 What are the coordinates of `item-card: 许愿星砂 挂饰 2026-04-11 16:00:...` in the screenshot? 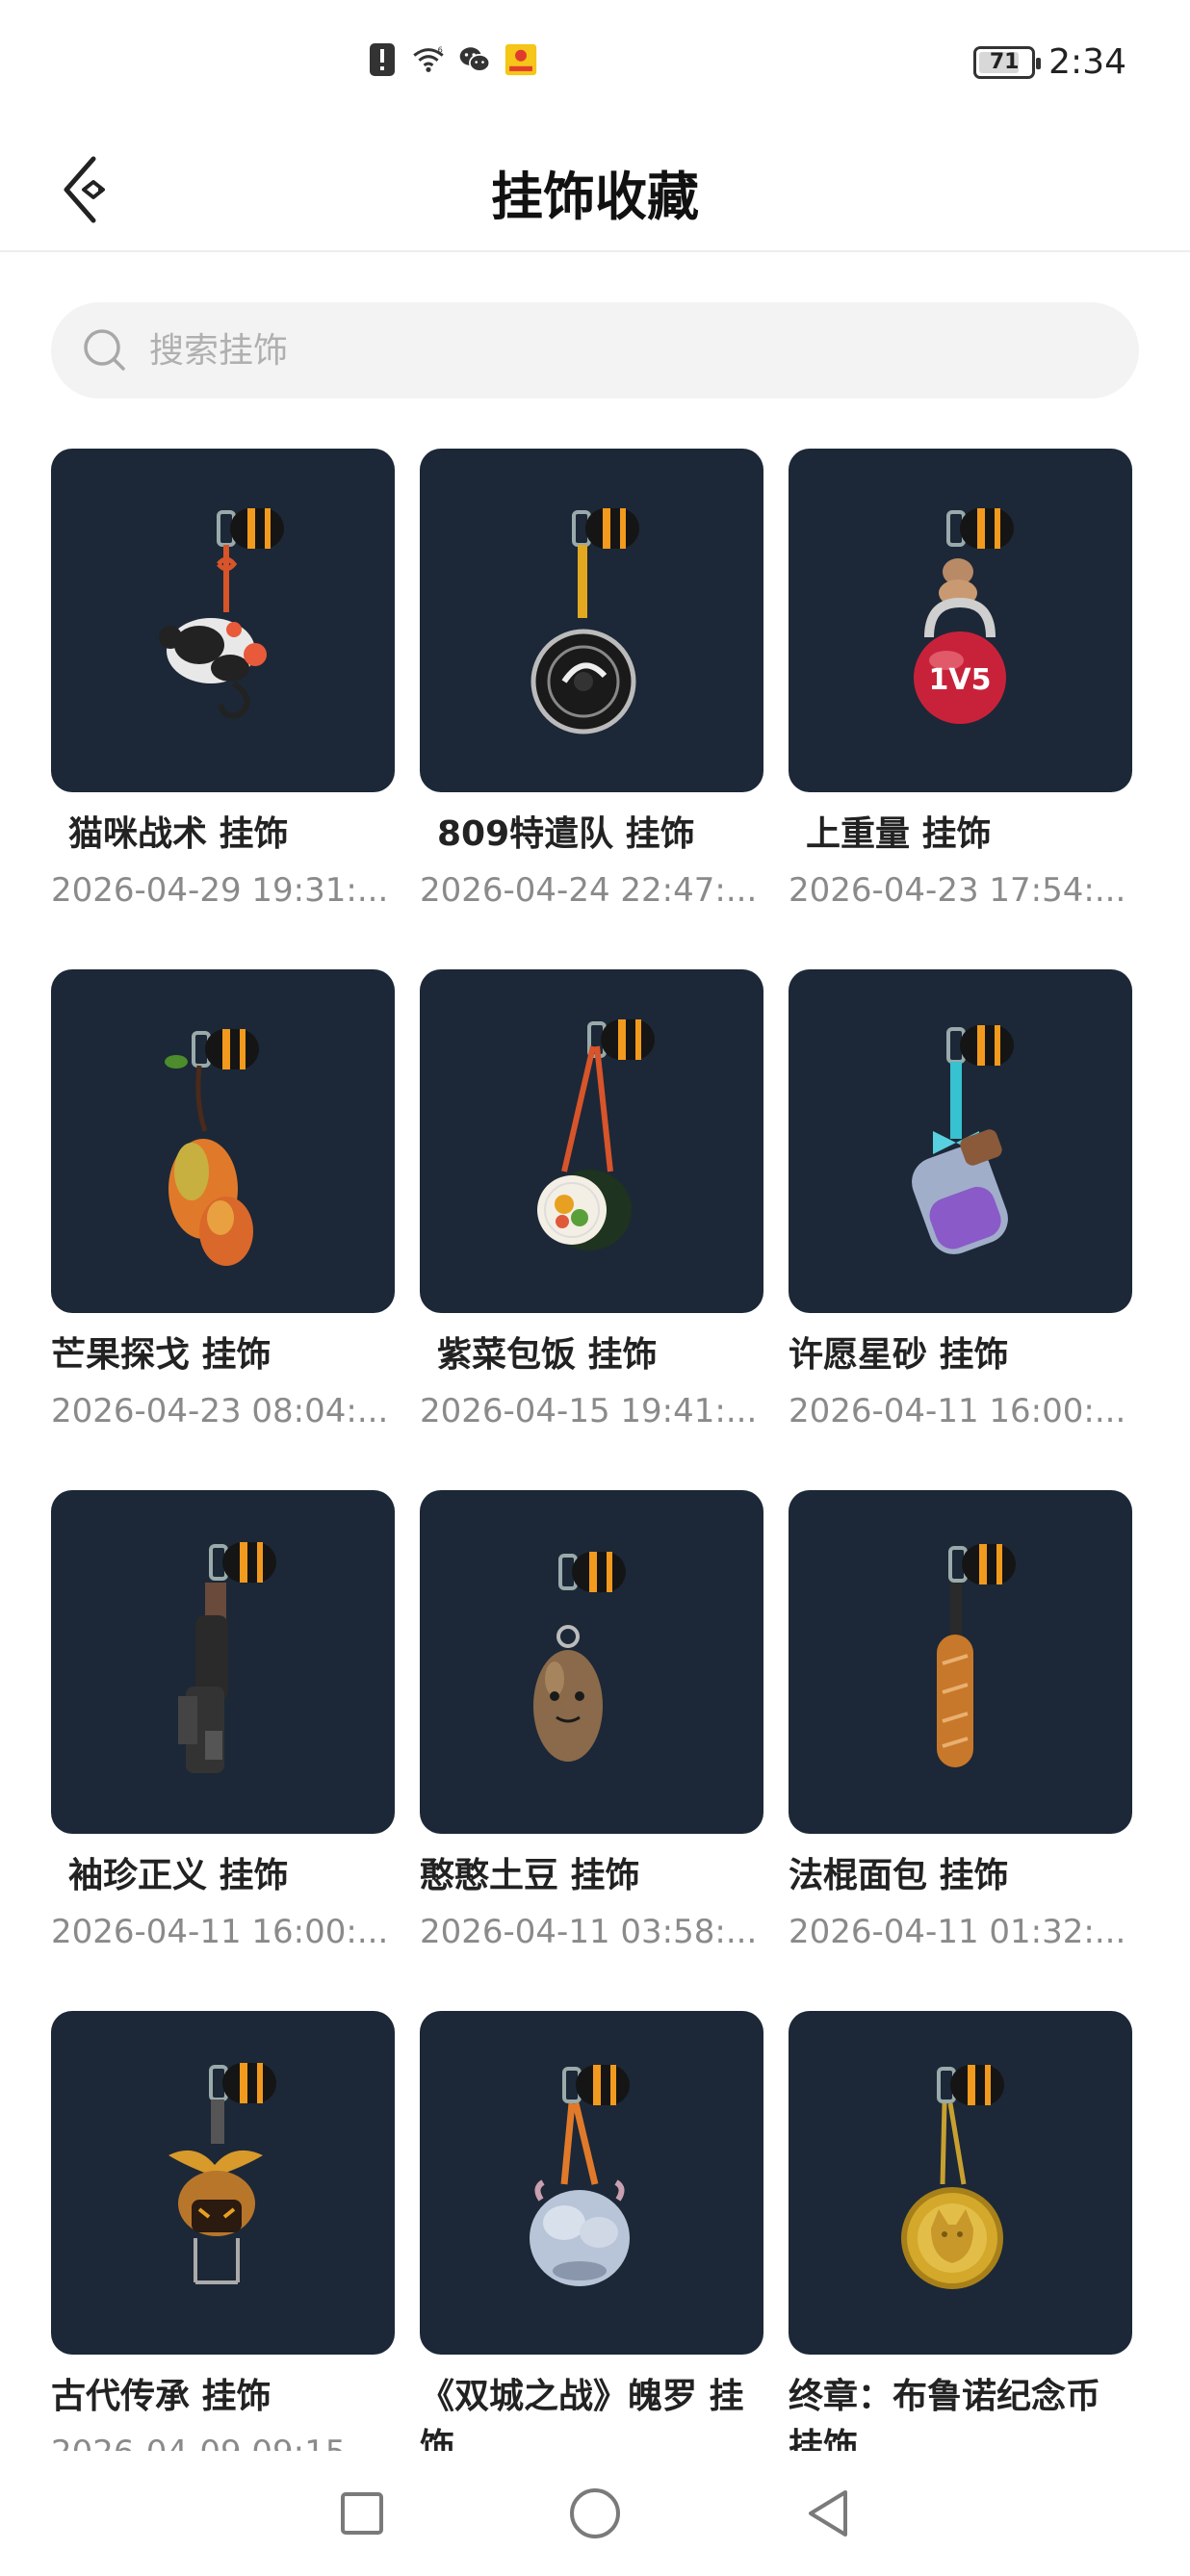 It's located at (961, 1230).